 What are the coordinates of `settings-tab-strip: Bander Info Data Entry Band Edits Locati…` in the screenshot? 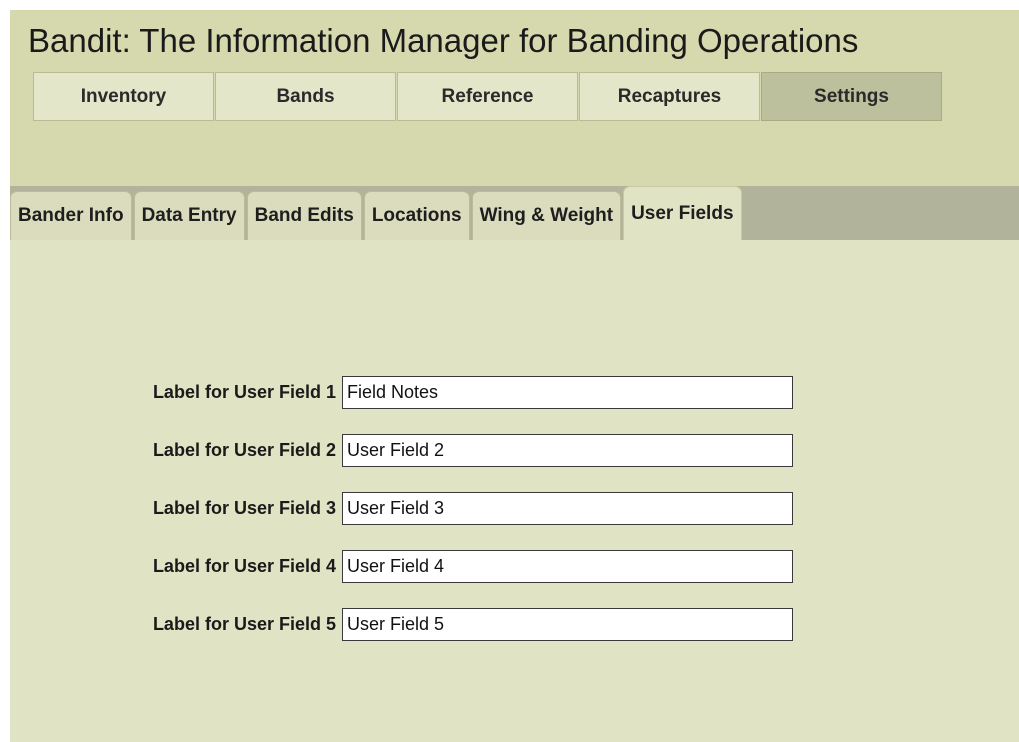 It's located at (514, 213).